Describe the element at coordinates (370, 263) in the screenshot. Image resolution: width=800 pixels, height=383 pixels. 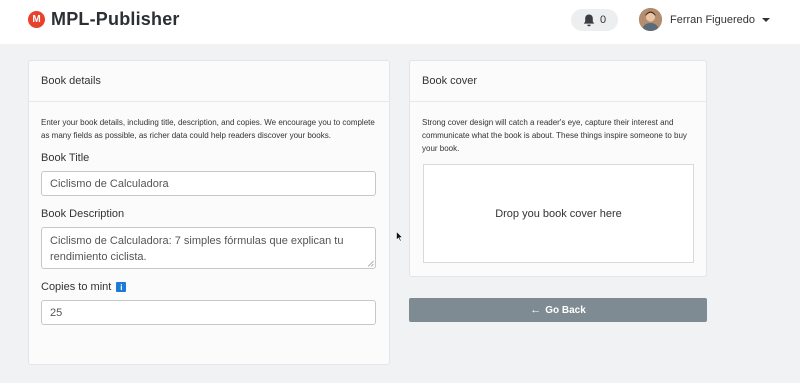
I see `resize-handle-icon` at that location.